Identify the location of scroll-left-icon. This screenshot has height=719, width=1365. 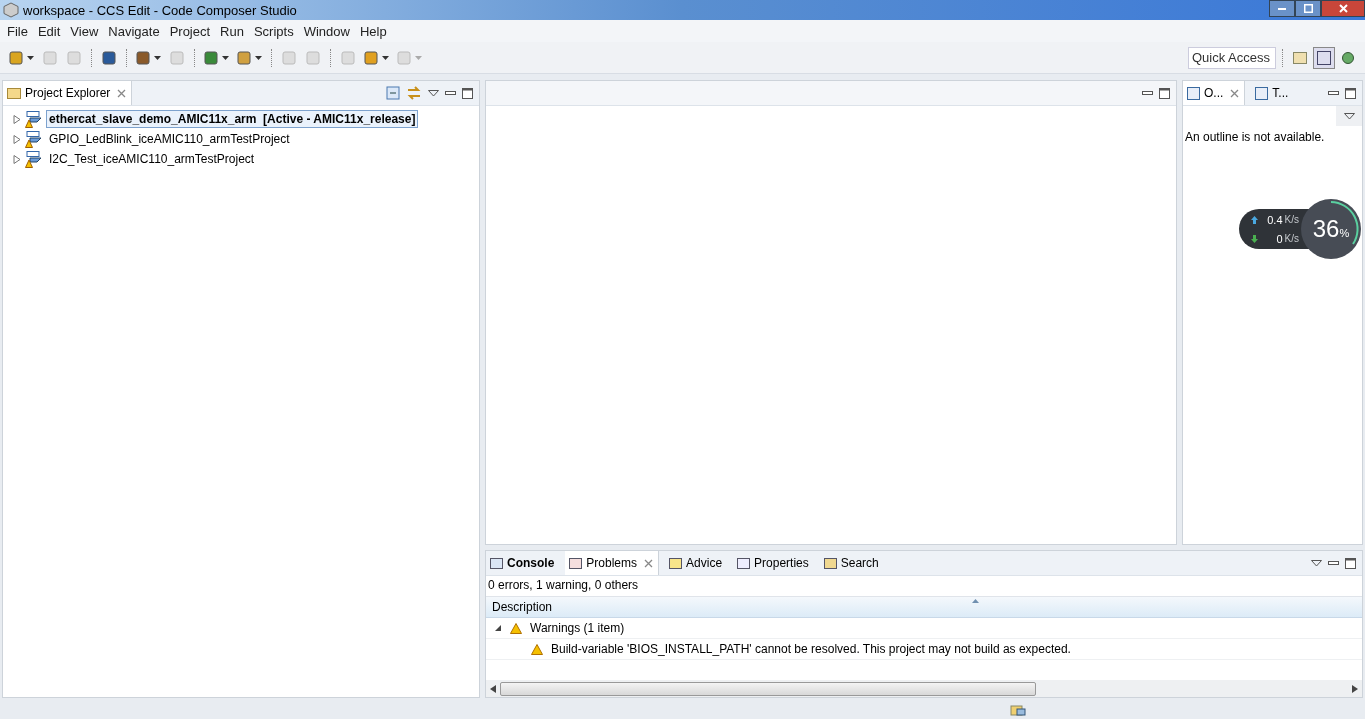
(493, 689).